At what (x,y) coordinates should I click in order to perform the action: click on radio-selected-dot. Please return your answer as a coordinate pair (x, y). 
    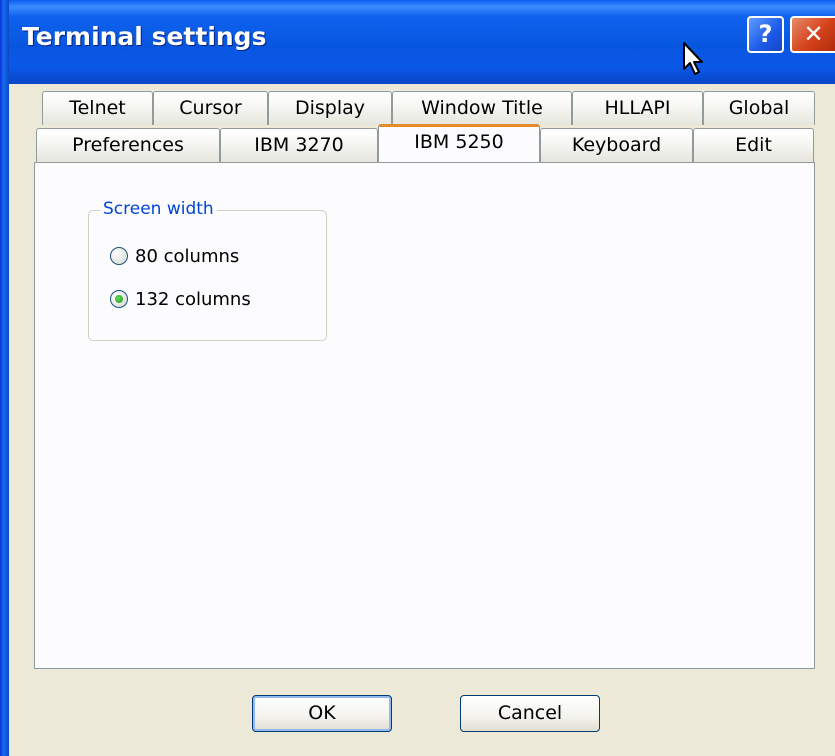
    Looking at the image, I should click on (119, 299).